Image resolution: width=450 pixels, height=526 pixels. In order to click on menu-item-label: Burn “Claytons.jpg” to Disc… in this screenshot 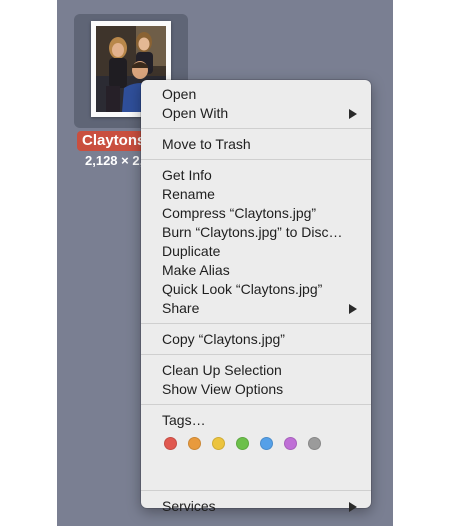, I will do `click(252, 232)`.